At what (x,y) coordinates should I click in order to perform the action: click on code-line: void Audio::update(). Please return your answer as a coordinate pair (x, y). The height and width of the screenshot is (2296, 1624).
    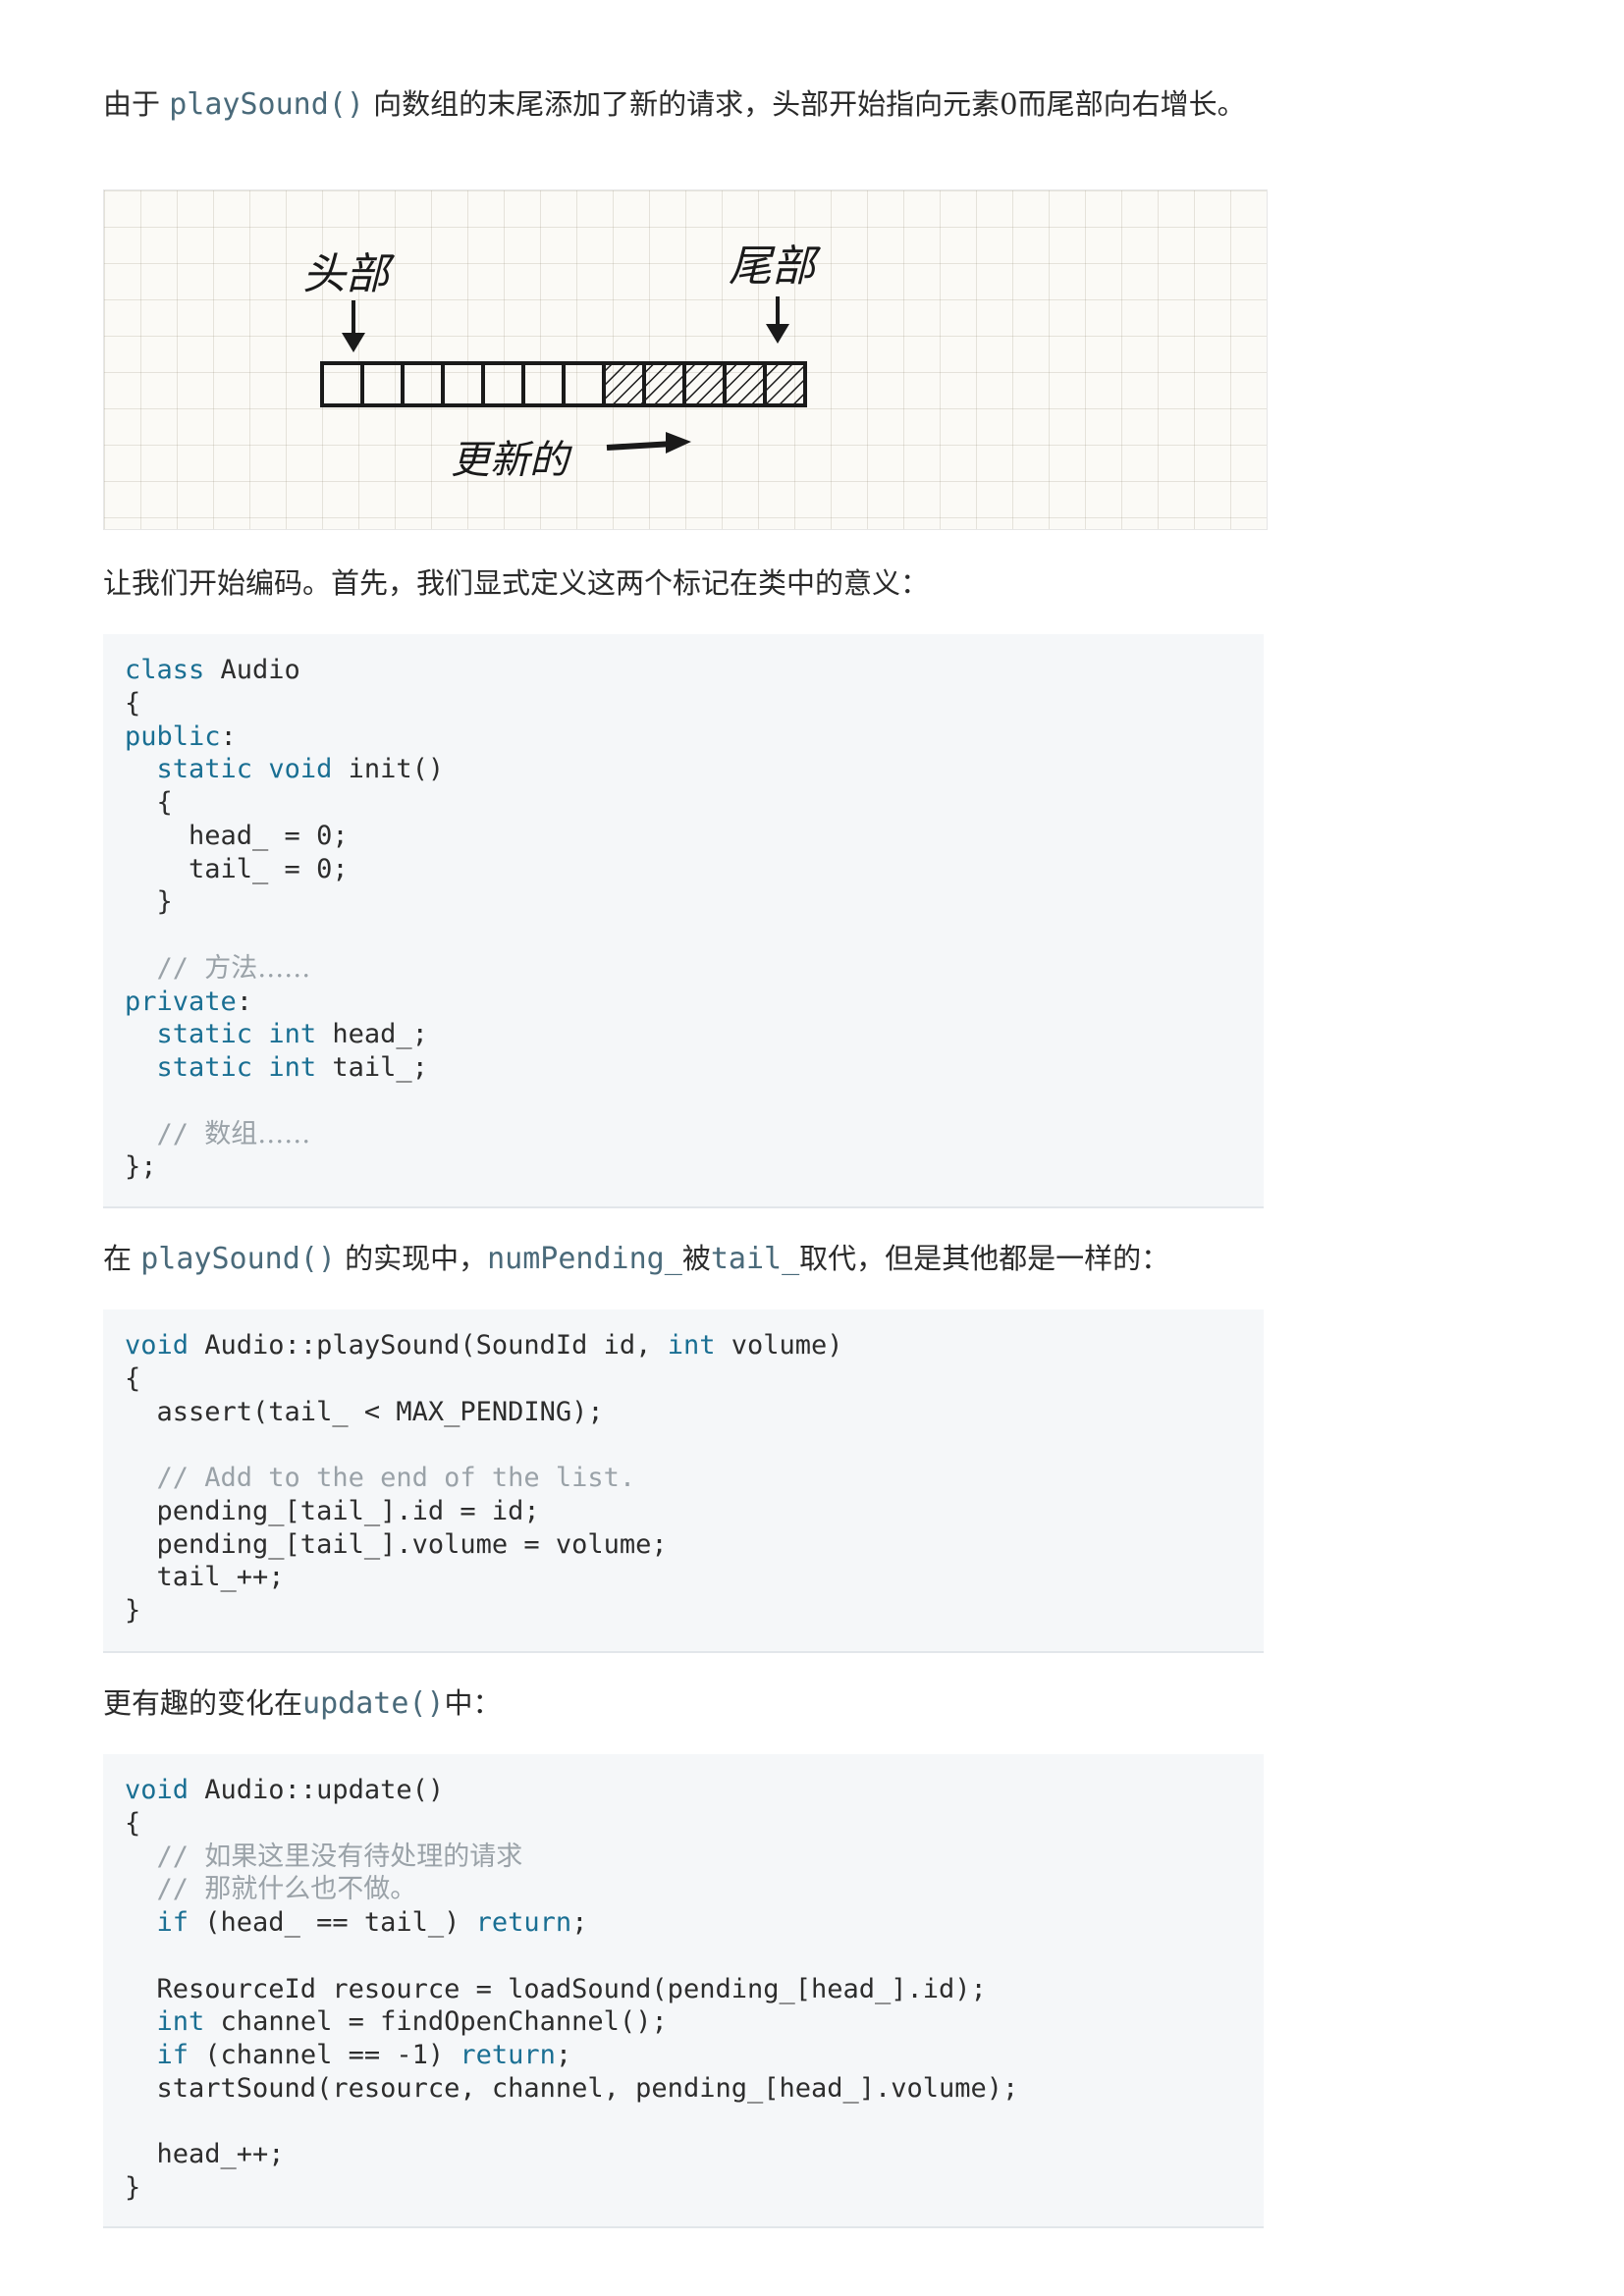
    Looking at the image, I should click on (683, 1790).